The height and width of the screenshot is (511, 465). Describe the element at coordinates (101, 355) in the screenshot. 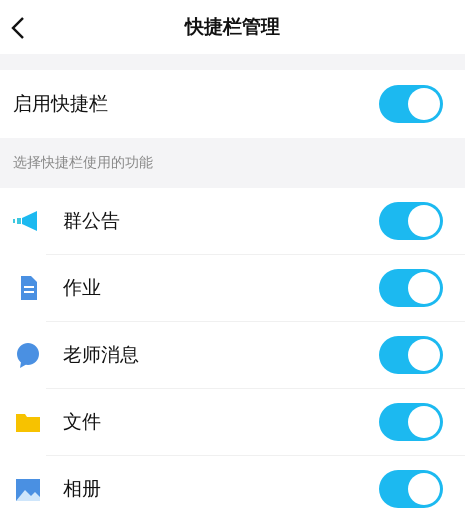

I see `feature-label: 老师消息` at that location.